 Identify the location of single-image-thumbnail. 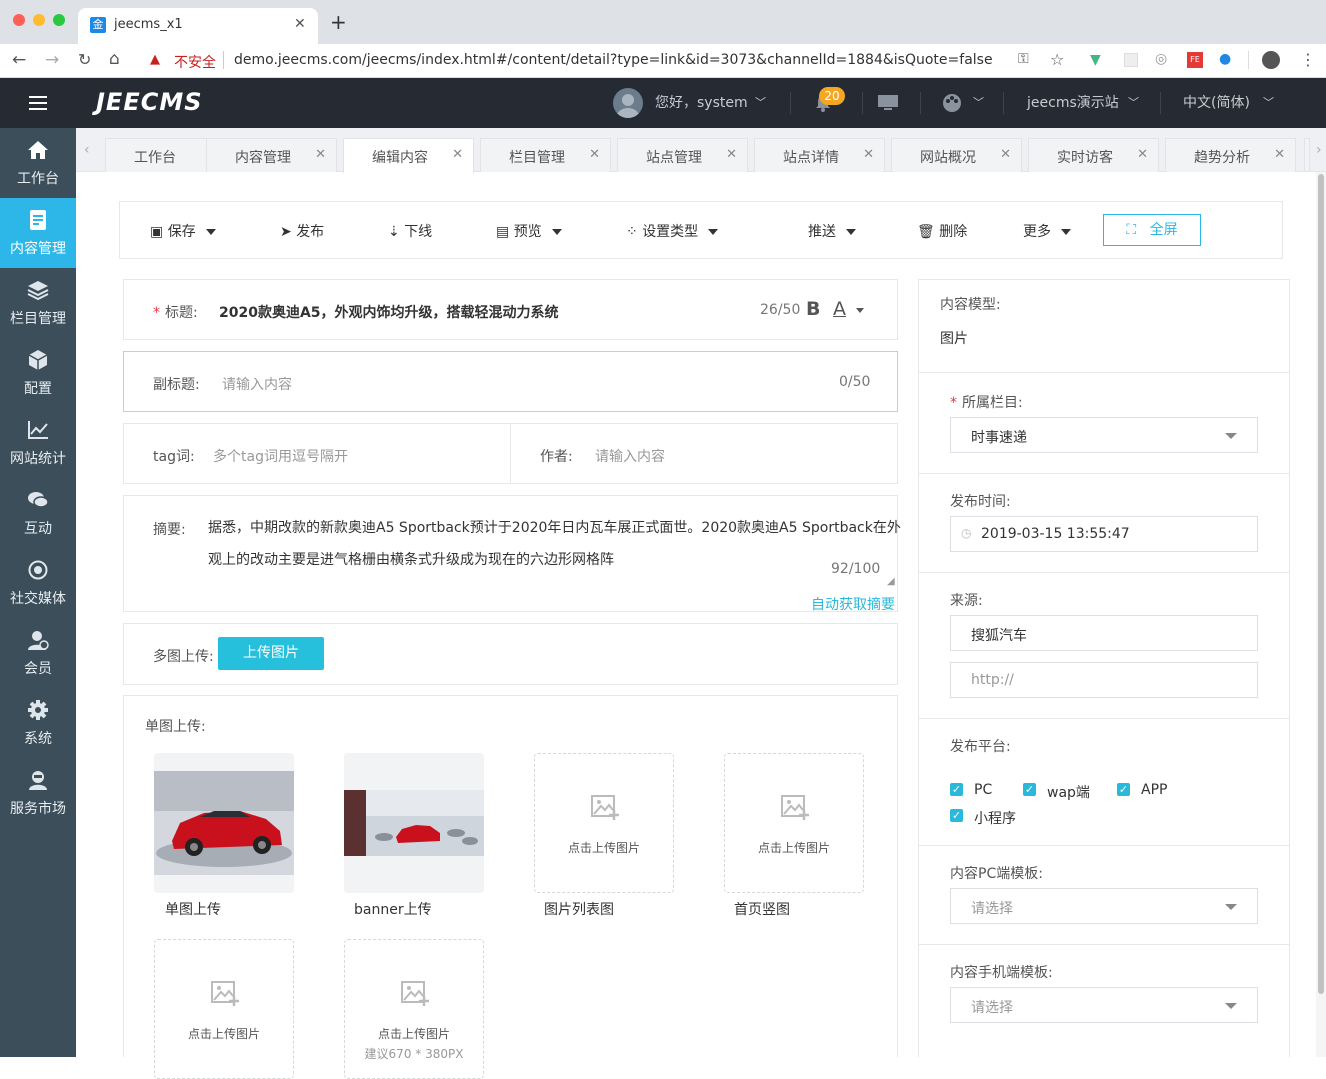
(224, 823).